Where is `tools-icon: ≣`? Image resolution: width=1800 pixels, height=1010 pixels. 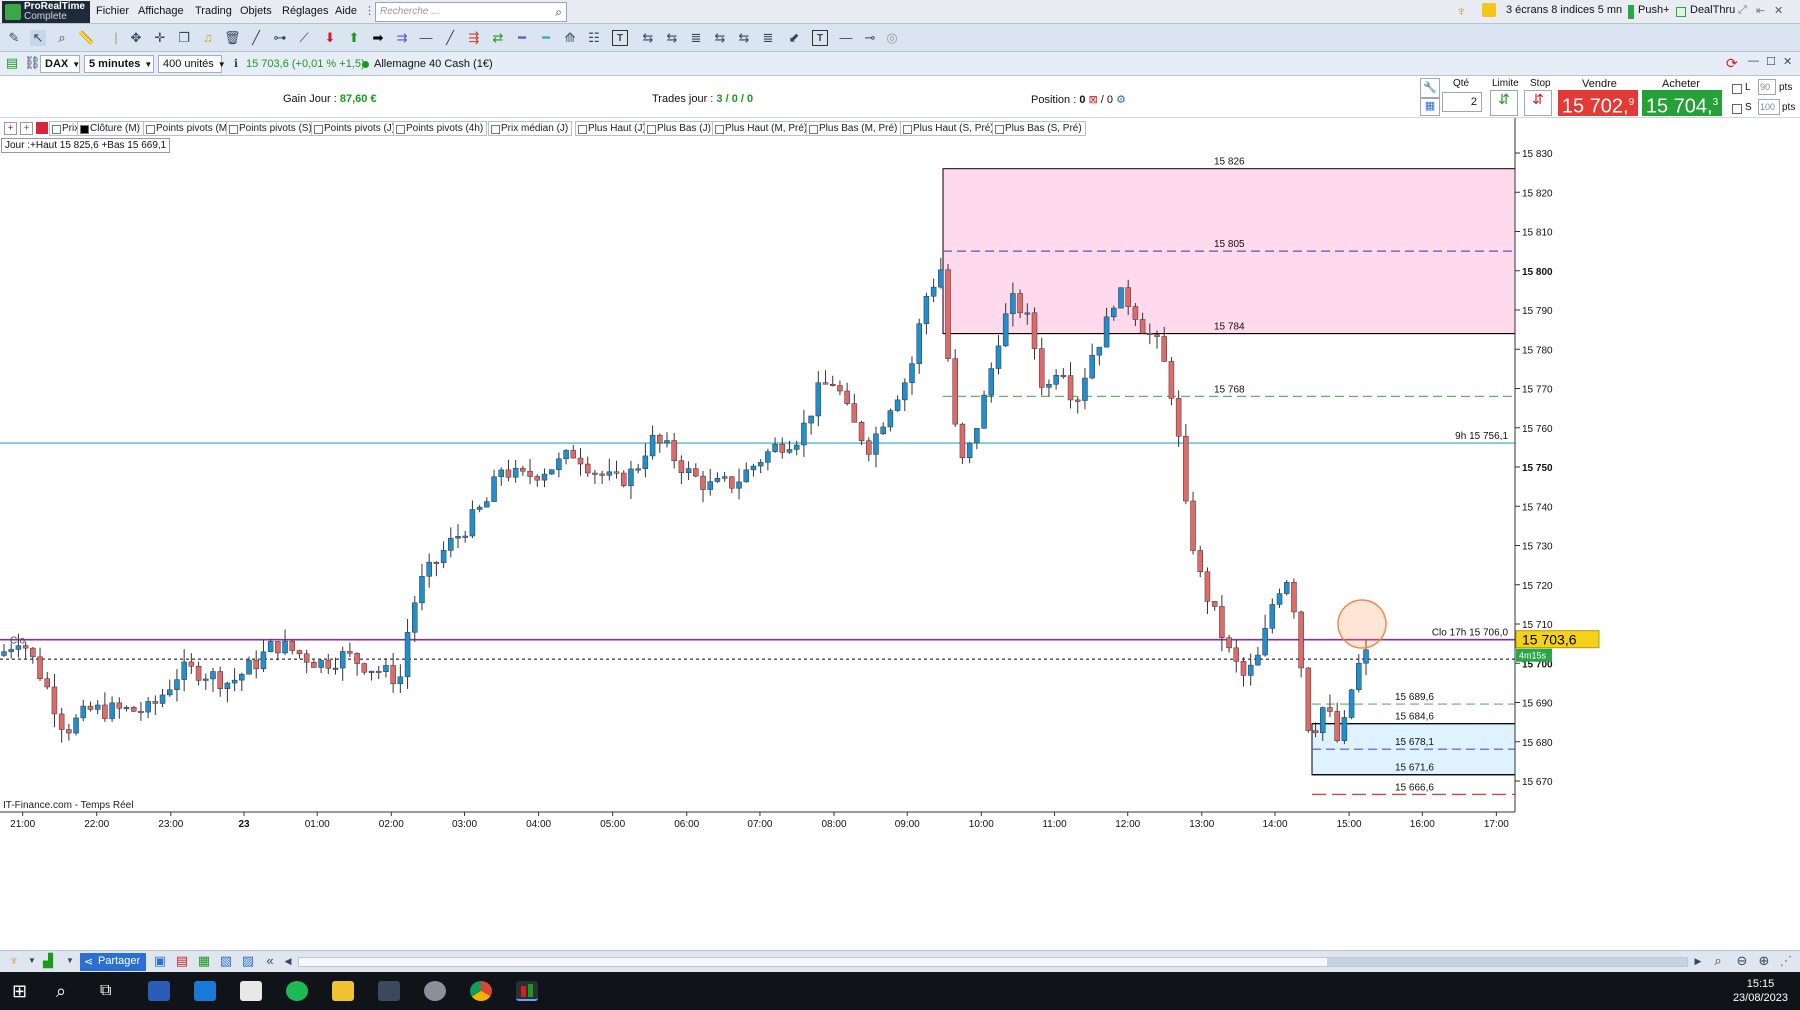 tools-icon: ≣ is located at coordinates (696, 38).